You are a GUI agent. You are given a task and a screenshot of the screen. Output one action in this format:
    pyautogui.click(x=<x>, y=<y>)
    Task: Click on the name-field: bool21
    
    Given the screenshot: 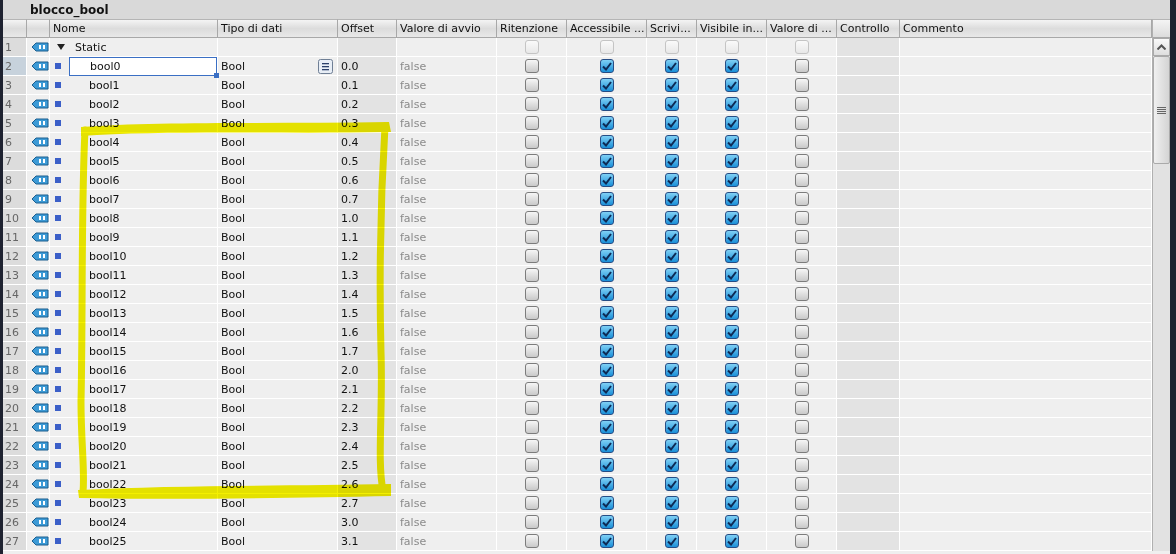 What is the action you would take?
    pyautogui.click(x=108, y=465)
    